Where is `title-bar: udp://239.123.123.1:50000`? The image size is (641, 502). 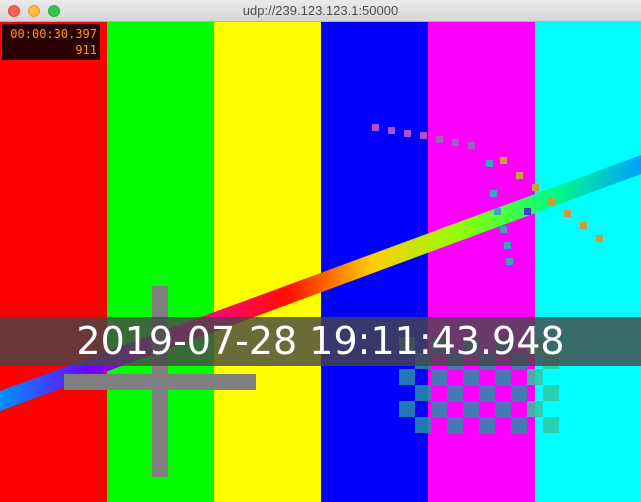 title-bar: udp://239.123.123.1:50000 is located at coordinates (320, 11).